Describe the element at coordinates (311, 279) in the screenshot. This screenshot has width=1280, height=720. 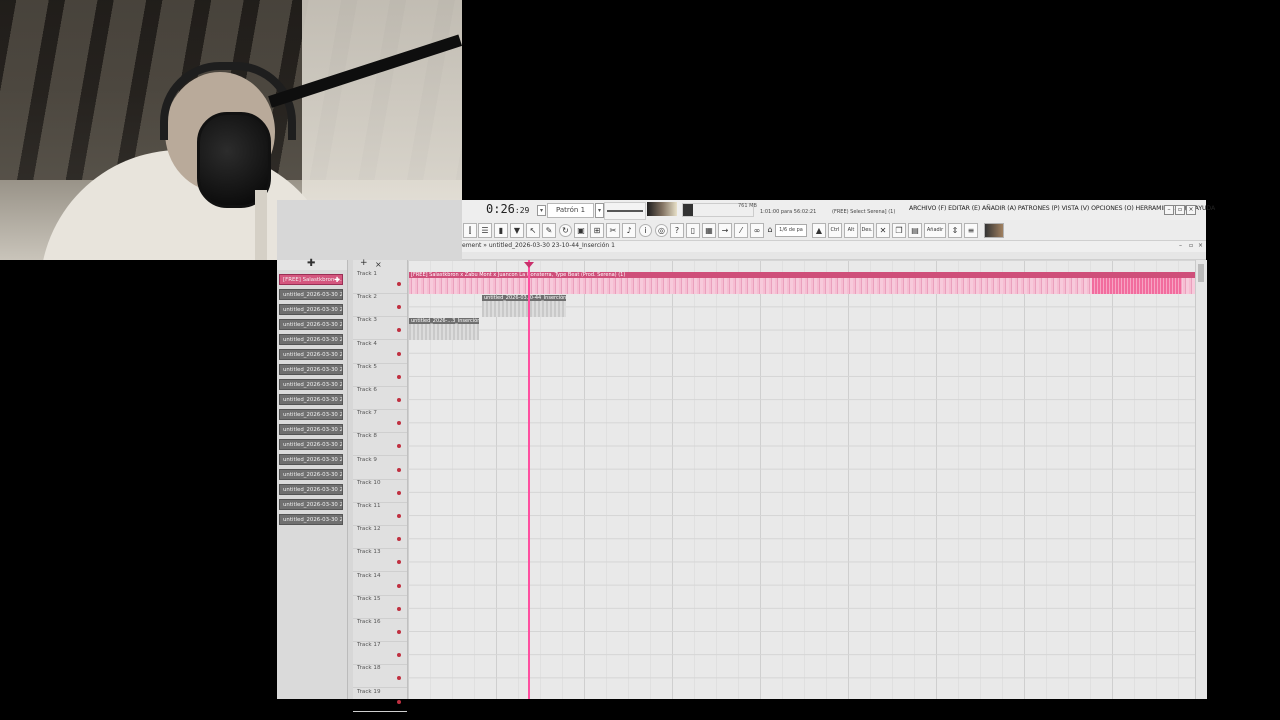
I see `picker-clip: [FREE] Salastkbron a... ✚` at that location.